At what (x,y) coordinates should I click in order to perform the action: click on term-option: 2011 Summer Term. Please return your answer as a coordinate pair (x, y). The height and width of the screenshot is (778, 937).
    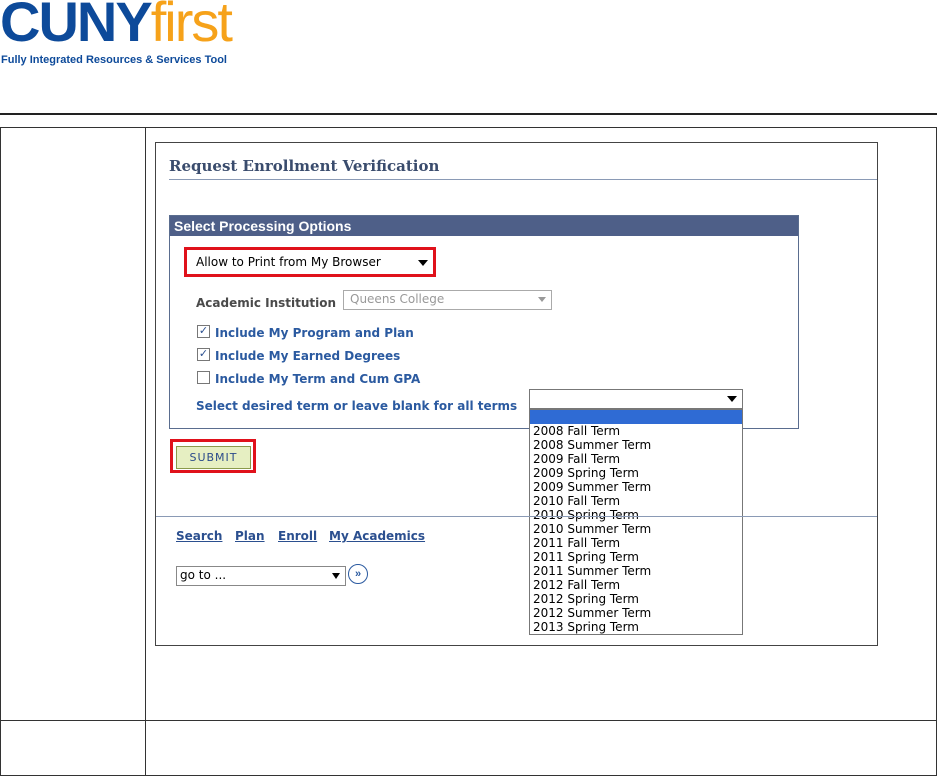
    Looking at the image, I should click on (636, 571).